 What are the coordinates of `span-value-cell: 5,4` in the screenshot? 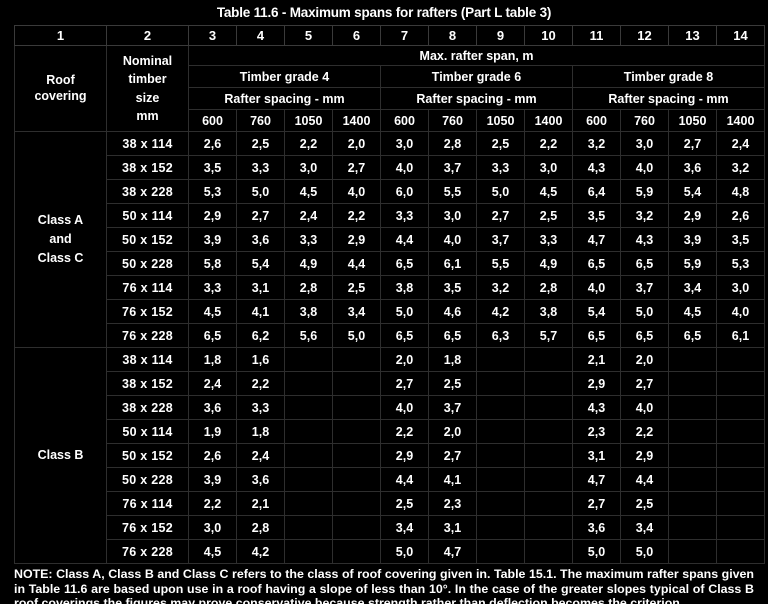 It's located at (260, 263).